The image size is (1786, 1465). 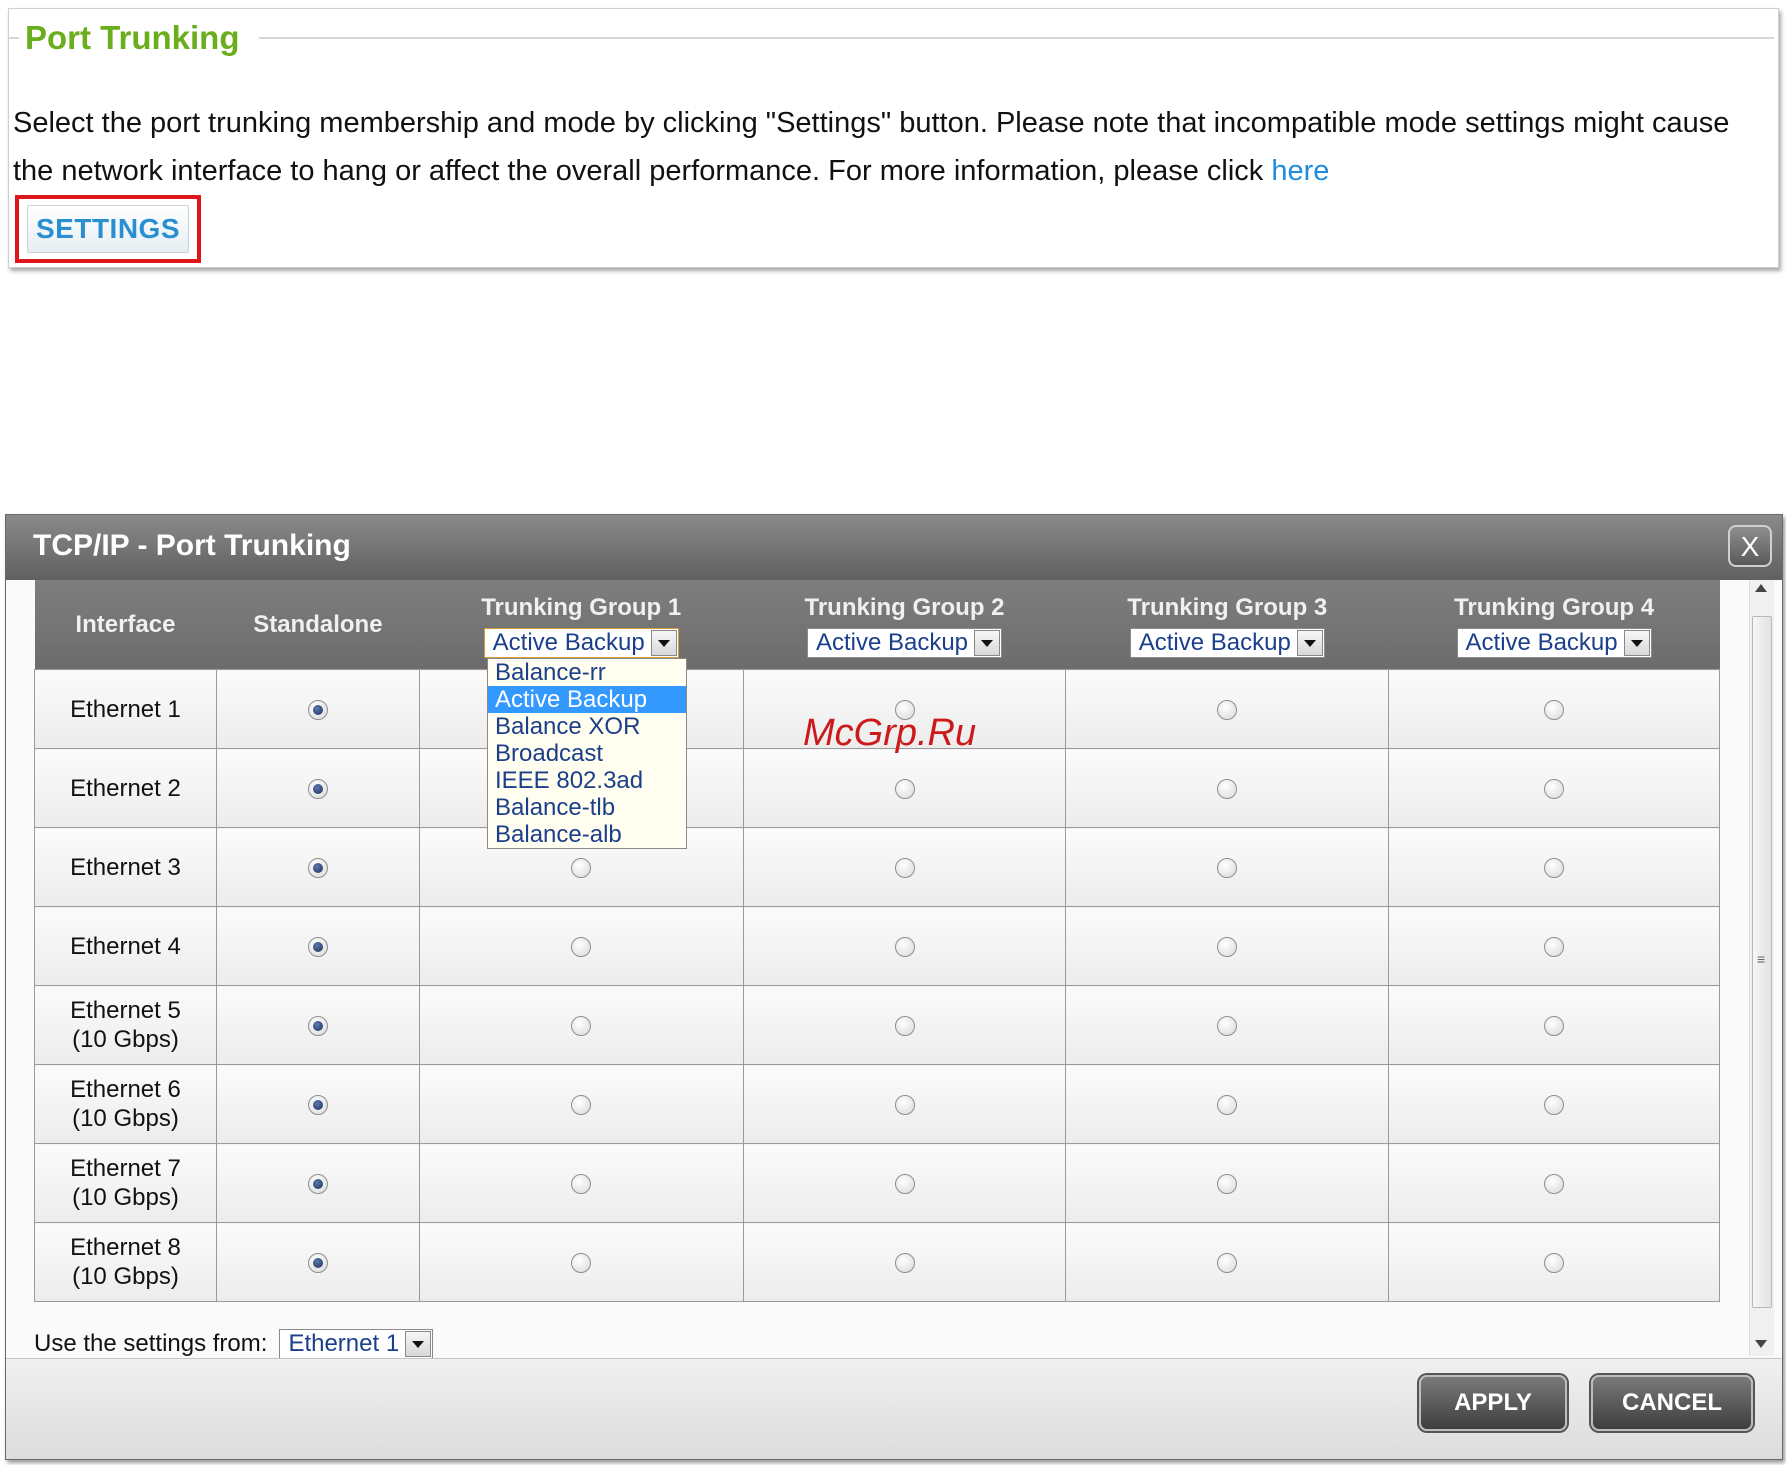 I want to click on legend-line-left, so click(x=14, y=38).